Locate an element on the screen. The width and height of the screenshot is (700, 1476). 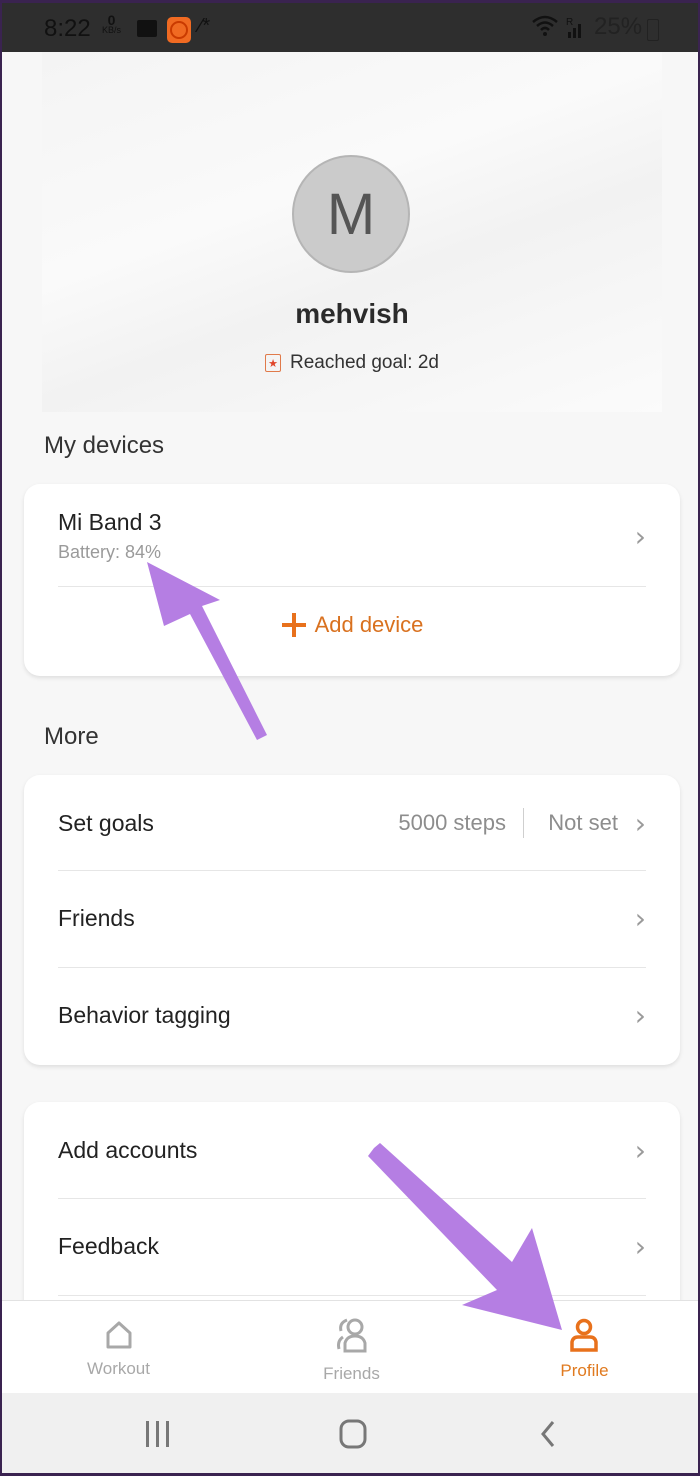
nav-tab-workout: Workout is located at coordinates (118, 1347).